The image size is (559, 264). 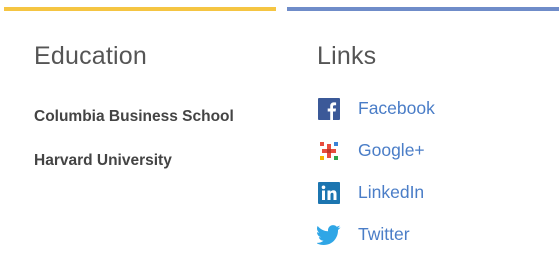 What do you see at coordinates (103, 160) in the screenshot?
I see `education-item: Harvard University` at bounding box center [103, 160].